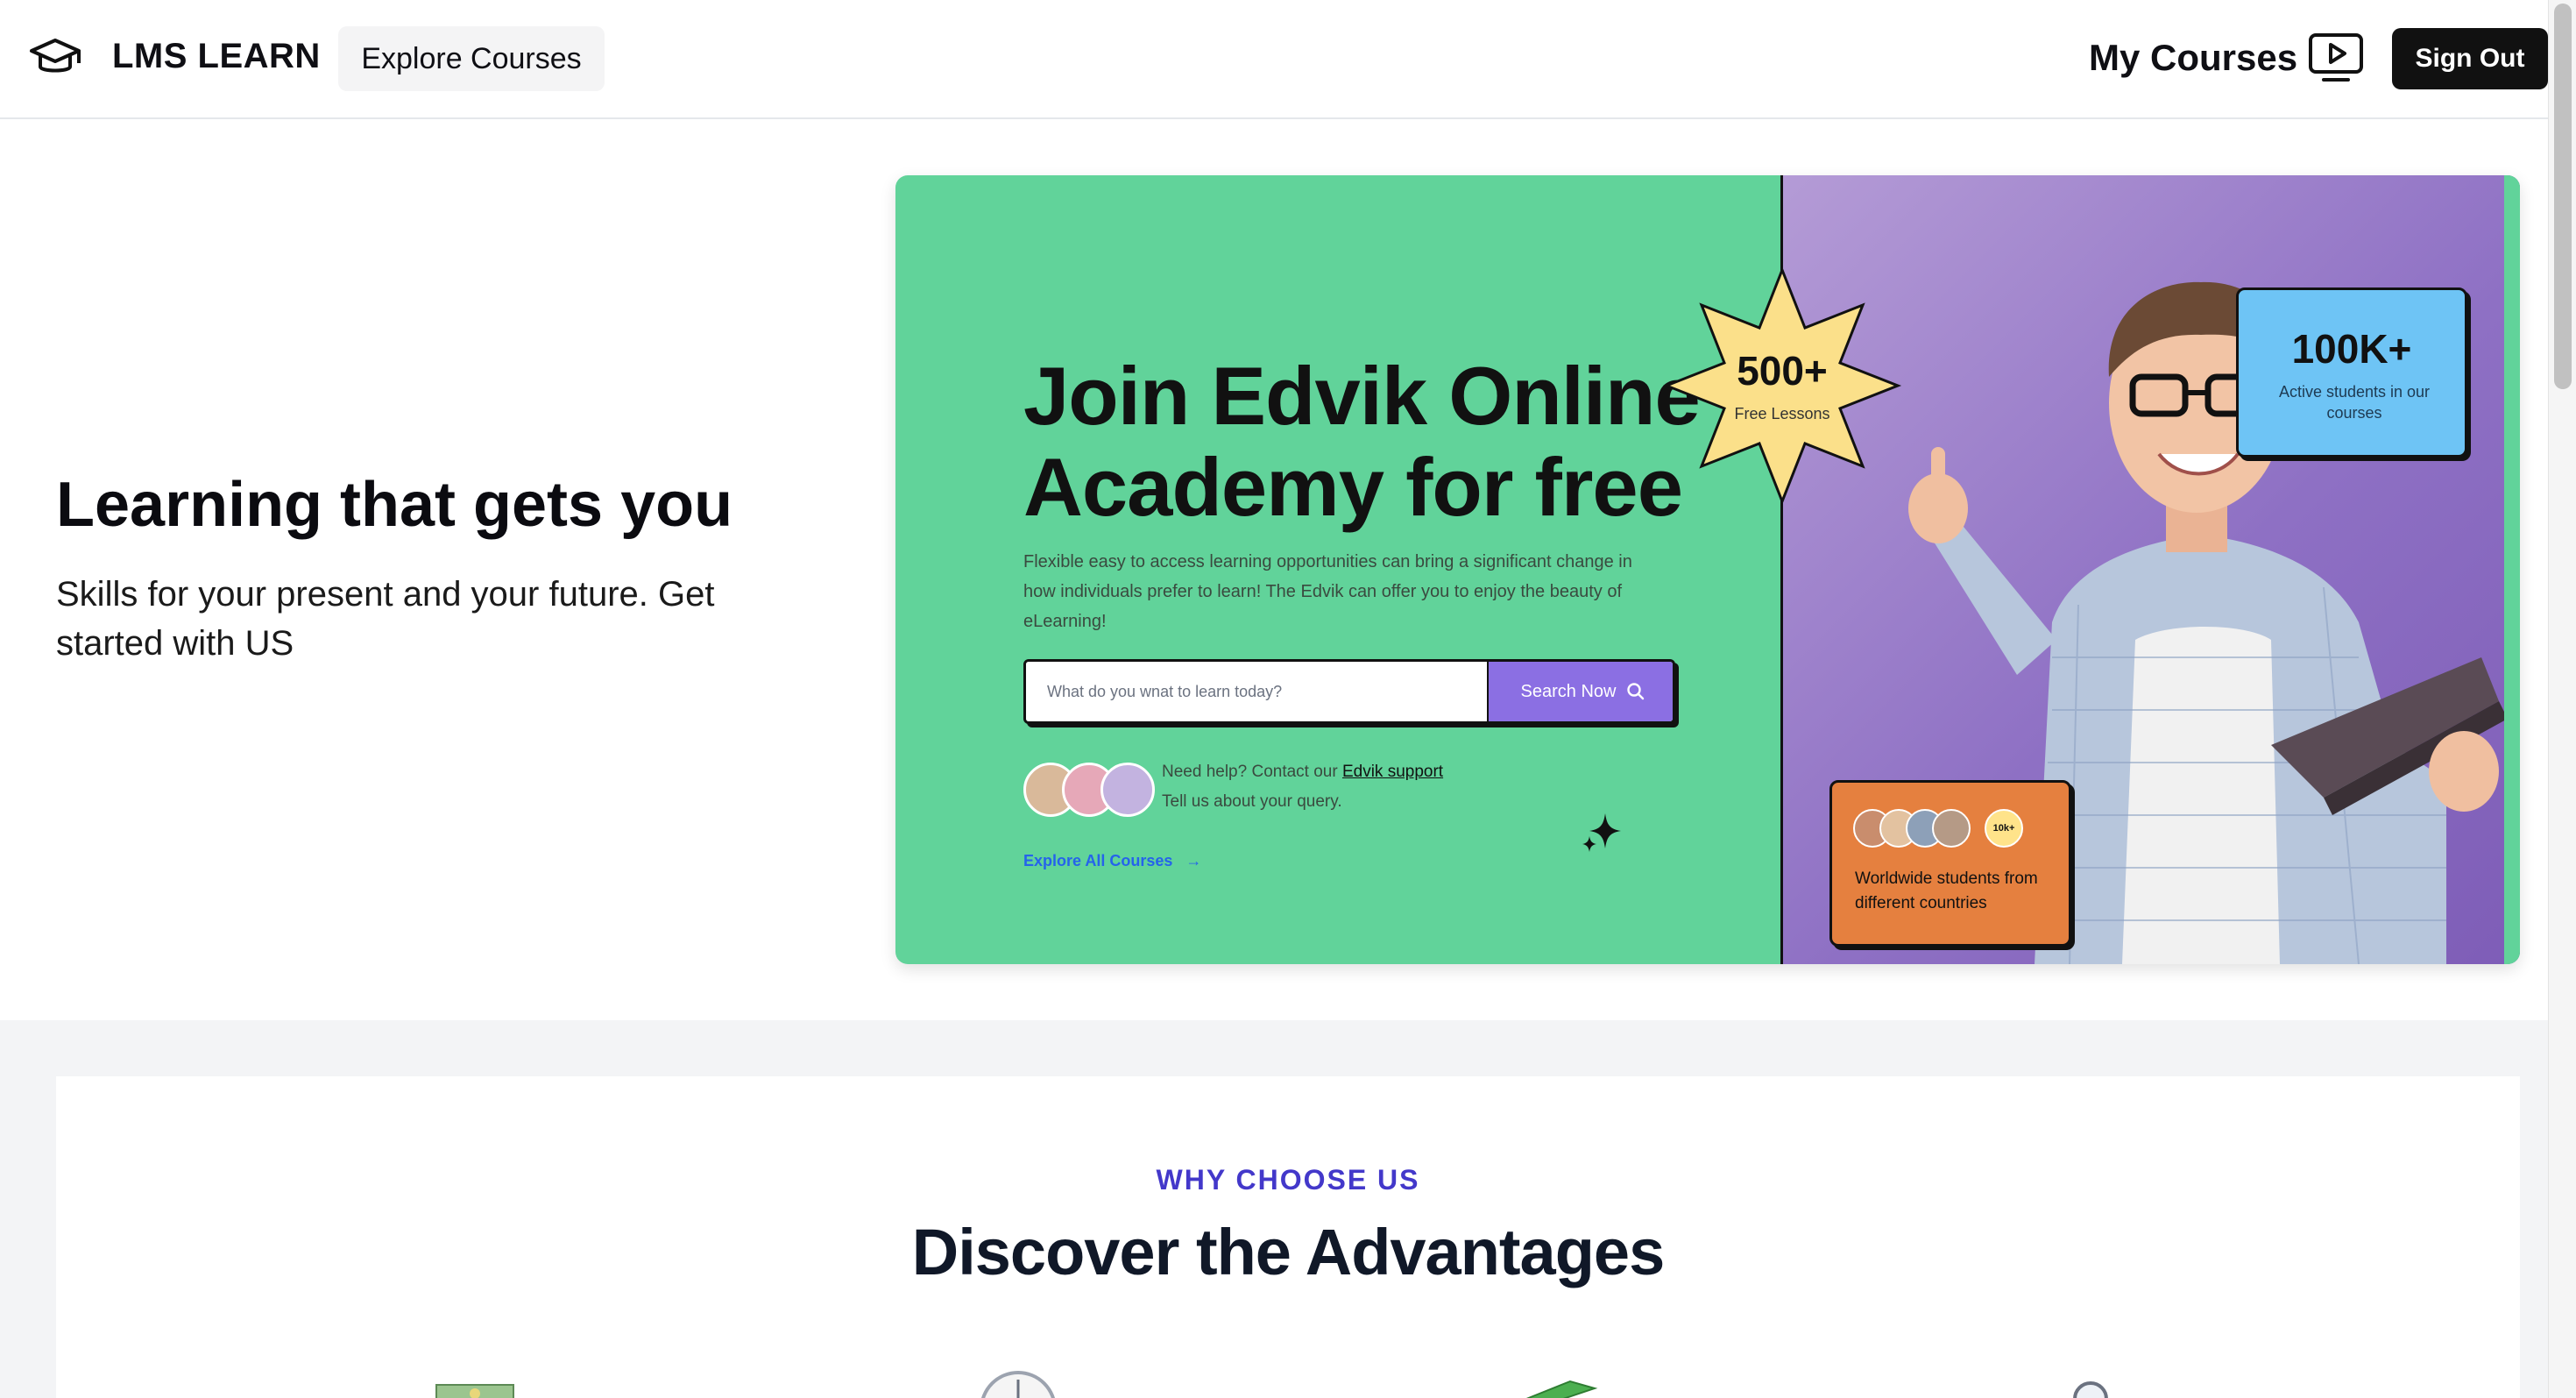 Image resolution: width=2576 pixels, height=1398 pixels. What do you see at coordinates (1189, 860) in the screenshot?
I see `arrow-right-icon: →` at bounding box center [1189, 860].